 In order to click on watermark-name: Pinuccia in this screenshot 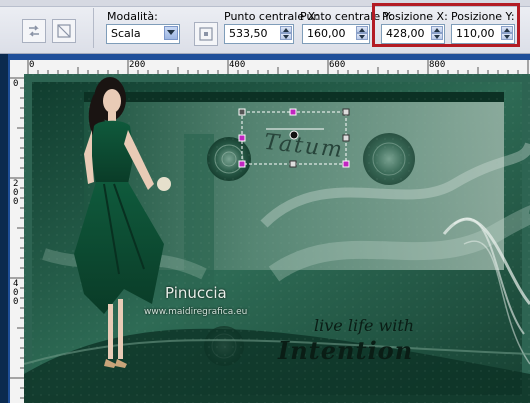, I will do `click(196, 293)`.